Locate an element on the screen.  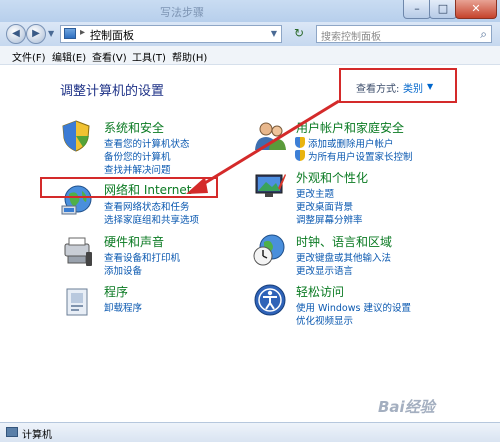
link-recommended-settings: 使用 Windows 建议的设置 is located at coordinates (353, 307).